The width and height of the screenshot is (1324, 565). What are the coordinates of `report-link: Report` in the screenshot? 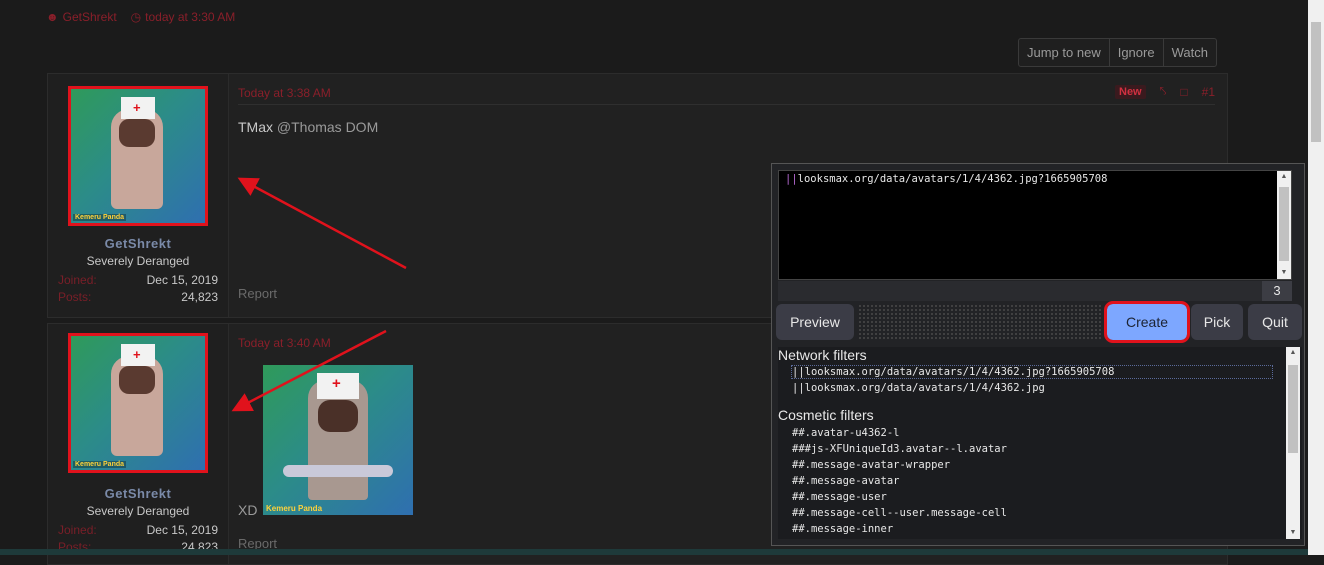 It's located at (257, 293).